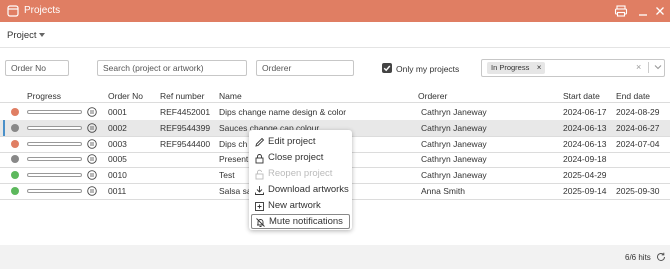 This screenshot has width=670, height=269. What do you see at coordinates (661, 257) in the screenshot?
I see `refresh-icon` at bounding box center [661, 257].